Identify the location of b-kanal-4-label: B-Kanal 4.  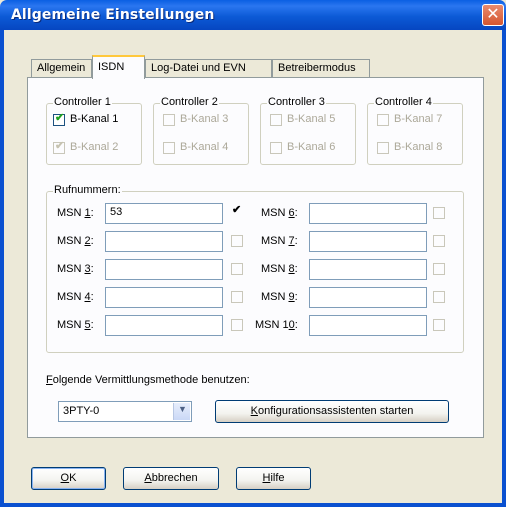
(204, 147).